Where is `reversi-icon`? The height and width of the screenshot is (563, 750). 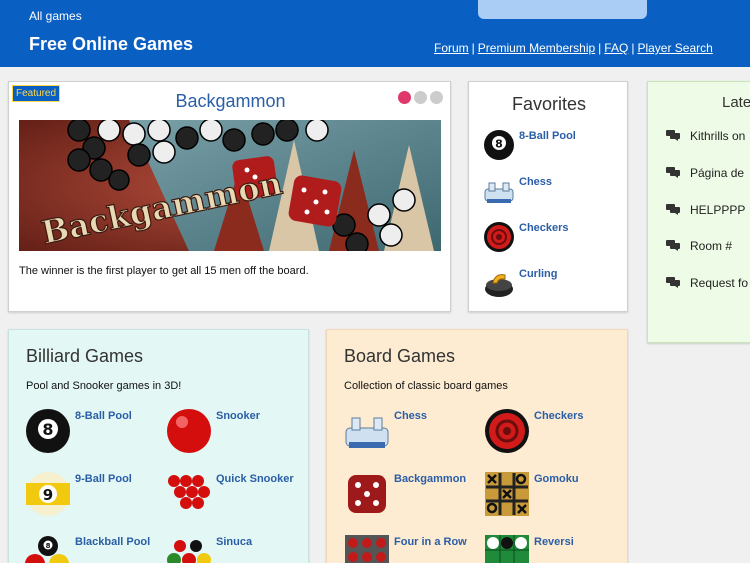 reversi-icon is located at coordinates (507, 549).